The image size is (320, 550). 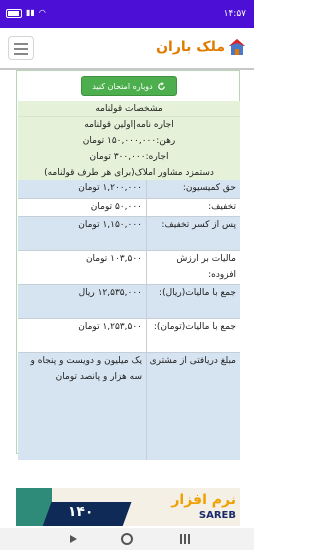 I want to click on logo-text: ملک باران, so click(x=190, y=47).